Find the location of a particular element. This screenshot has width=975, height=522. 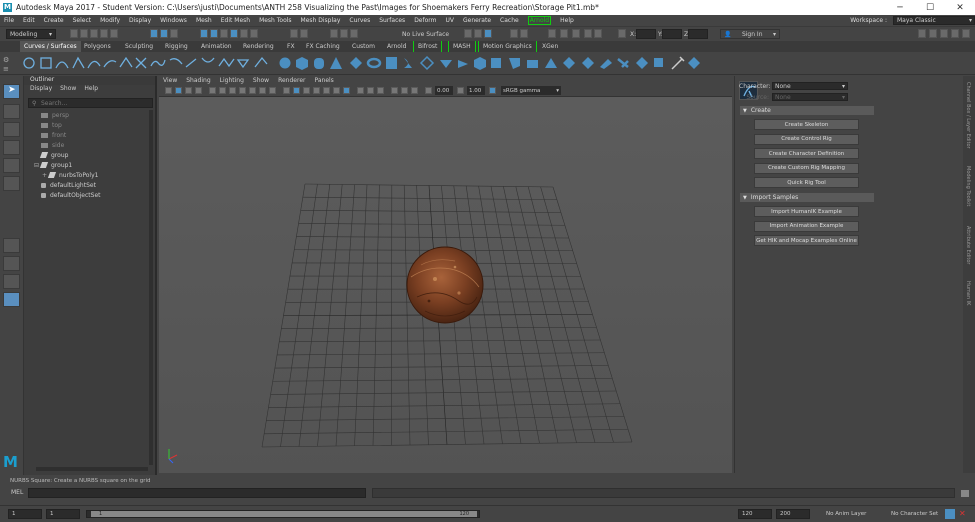

menu-mesh-tools: Mesh Tools is located at coordinates (275, 20).